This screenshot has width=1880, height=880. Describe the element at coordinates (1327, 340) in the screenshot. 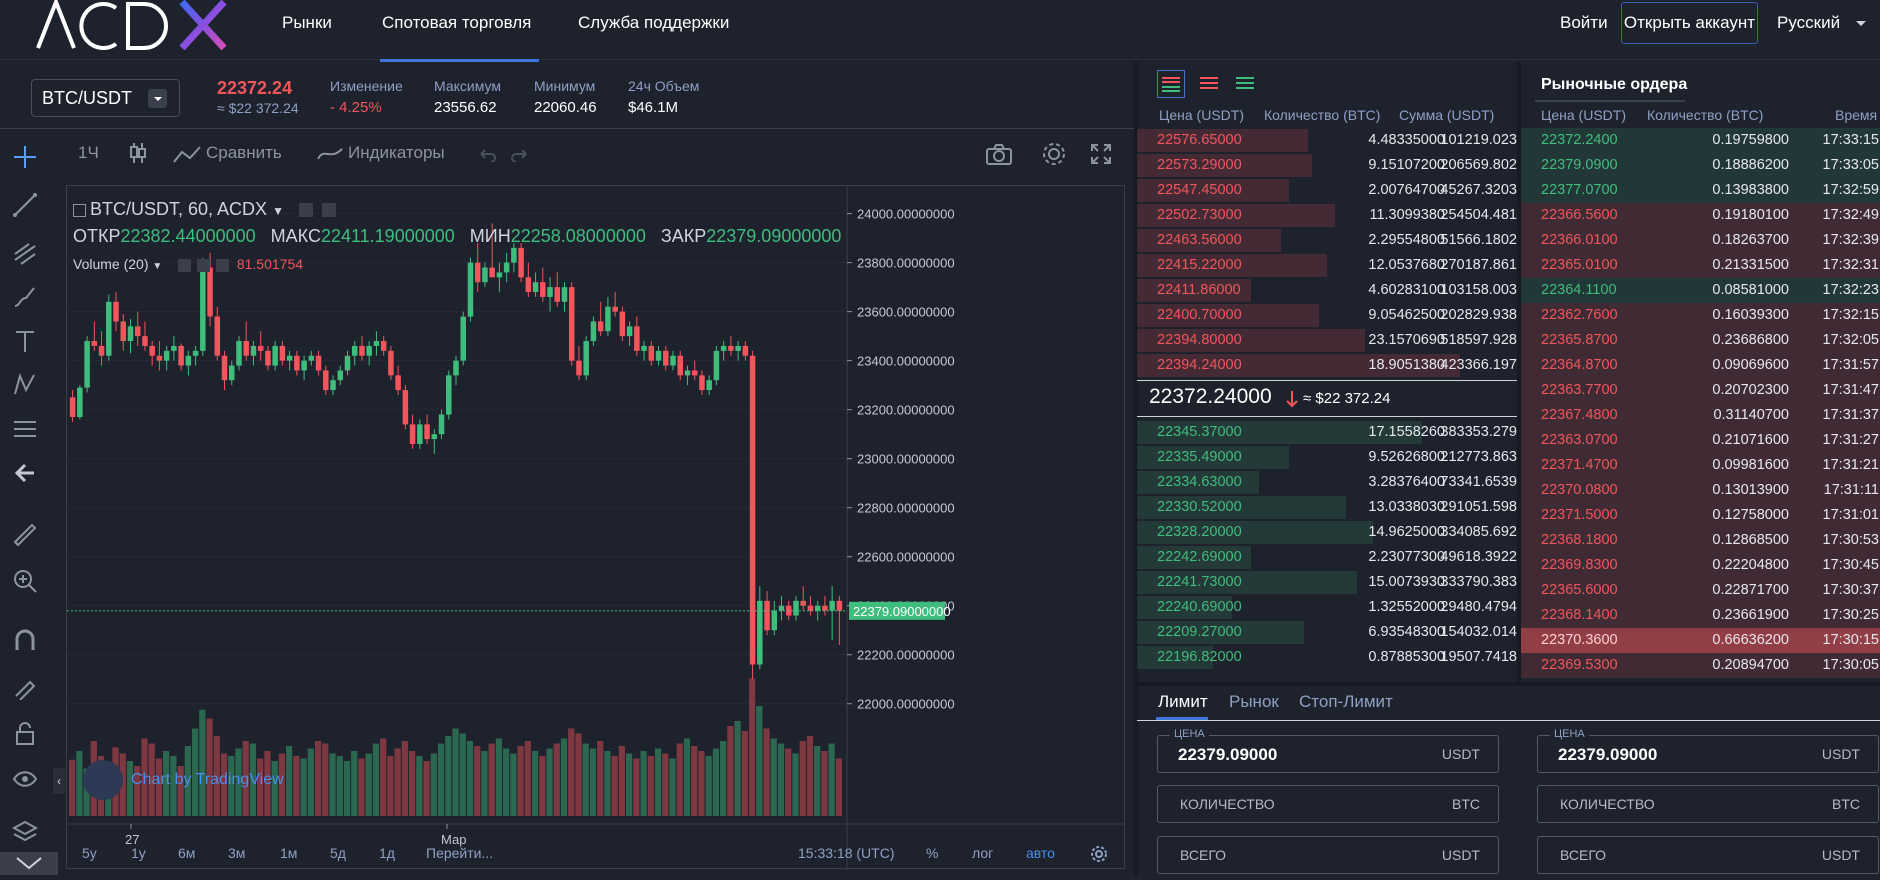

I see `ask-row: 22394.80000 23.1570690 518597.928` at that location.